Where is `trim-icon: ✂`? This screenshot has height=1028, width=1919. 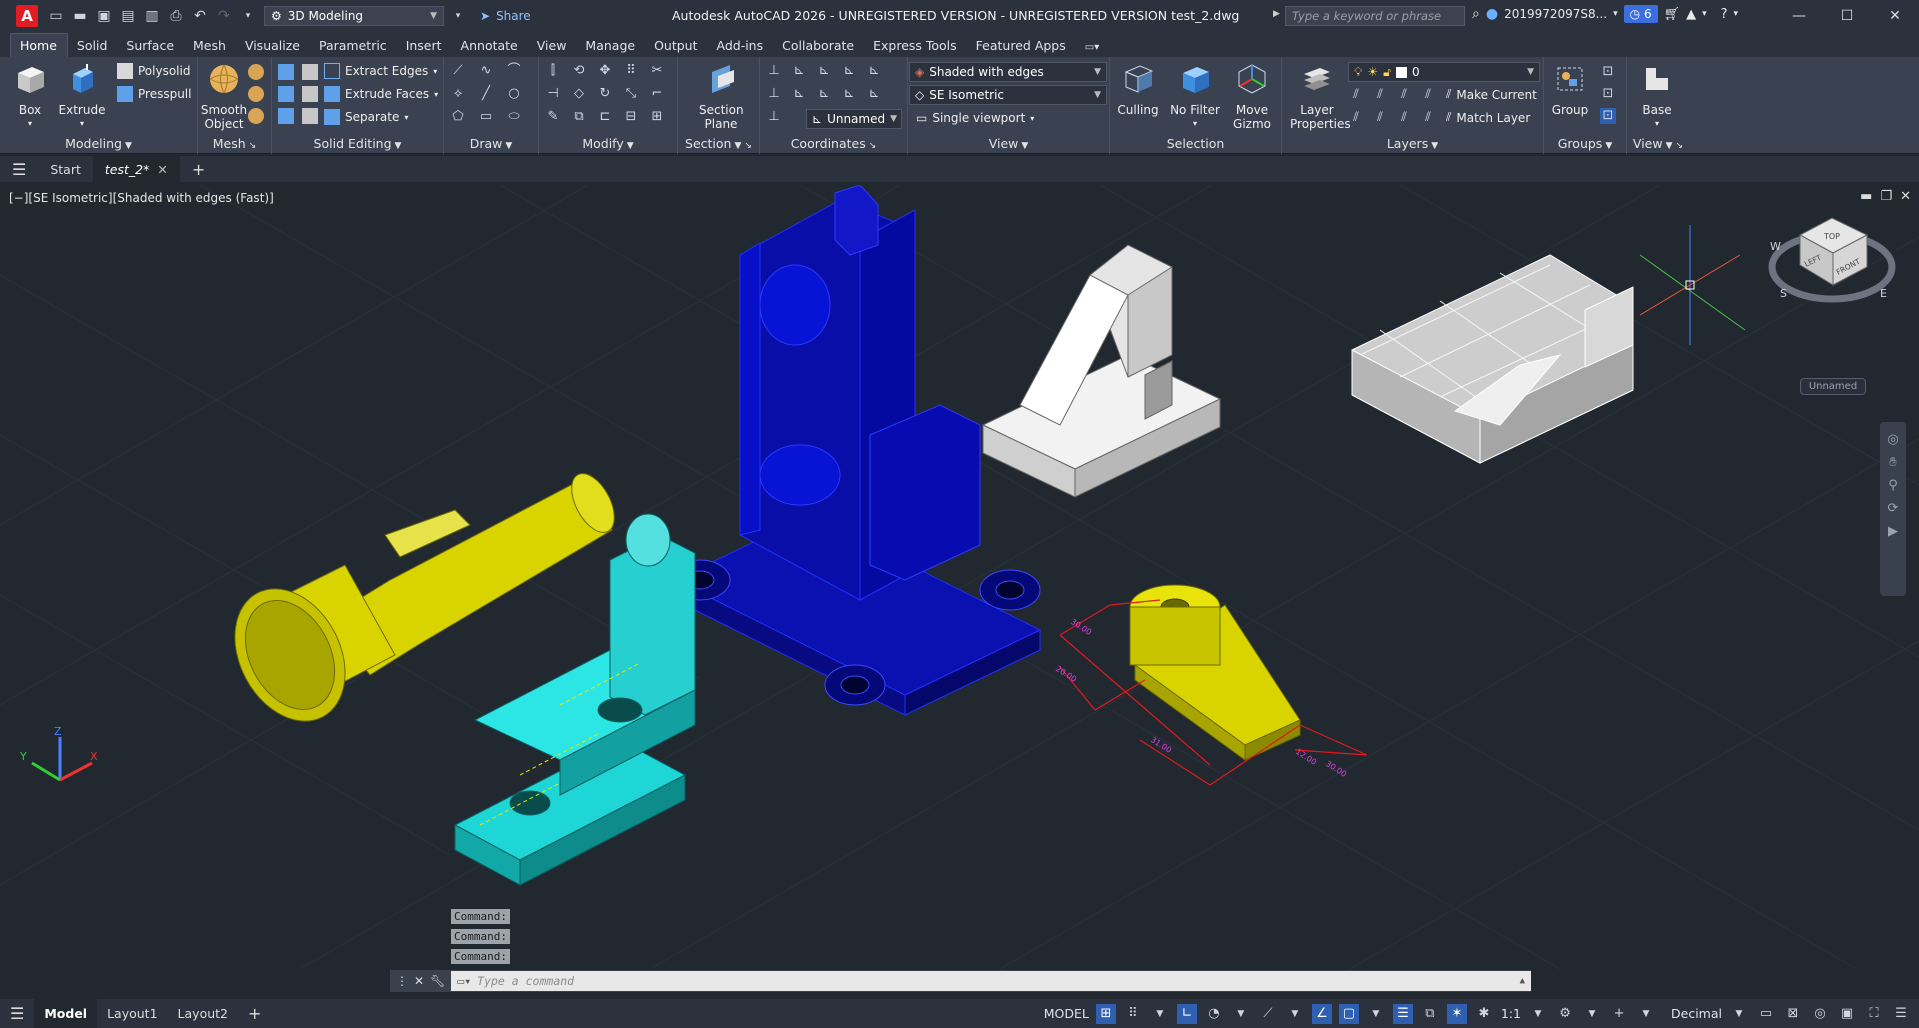
trim-icon: ✂ is located at coordinates (657, 71).